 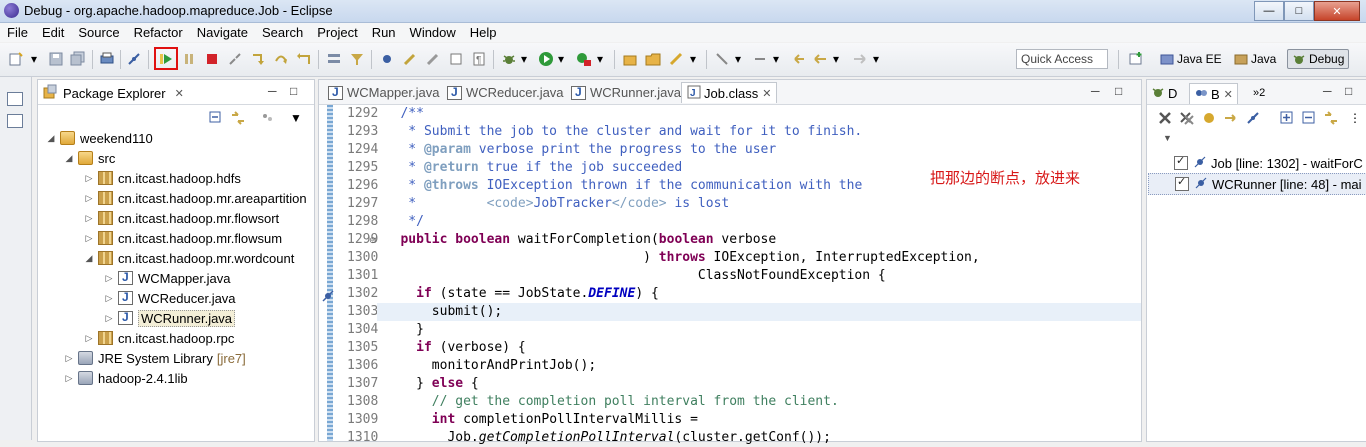 I want to click on new-icon, so click(x=16, y=59).